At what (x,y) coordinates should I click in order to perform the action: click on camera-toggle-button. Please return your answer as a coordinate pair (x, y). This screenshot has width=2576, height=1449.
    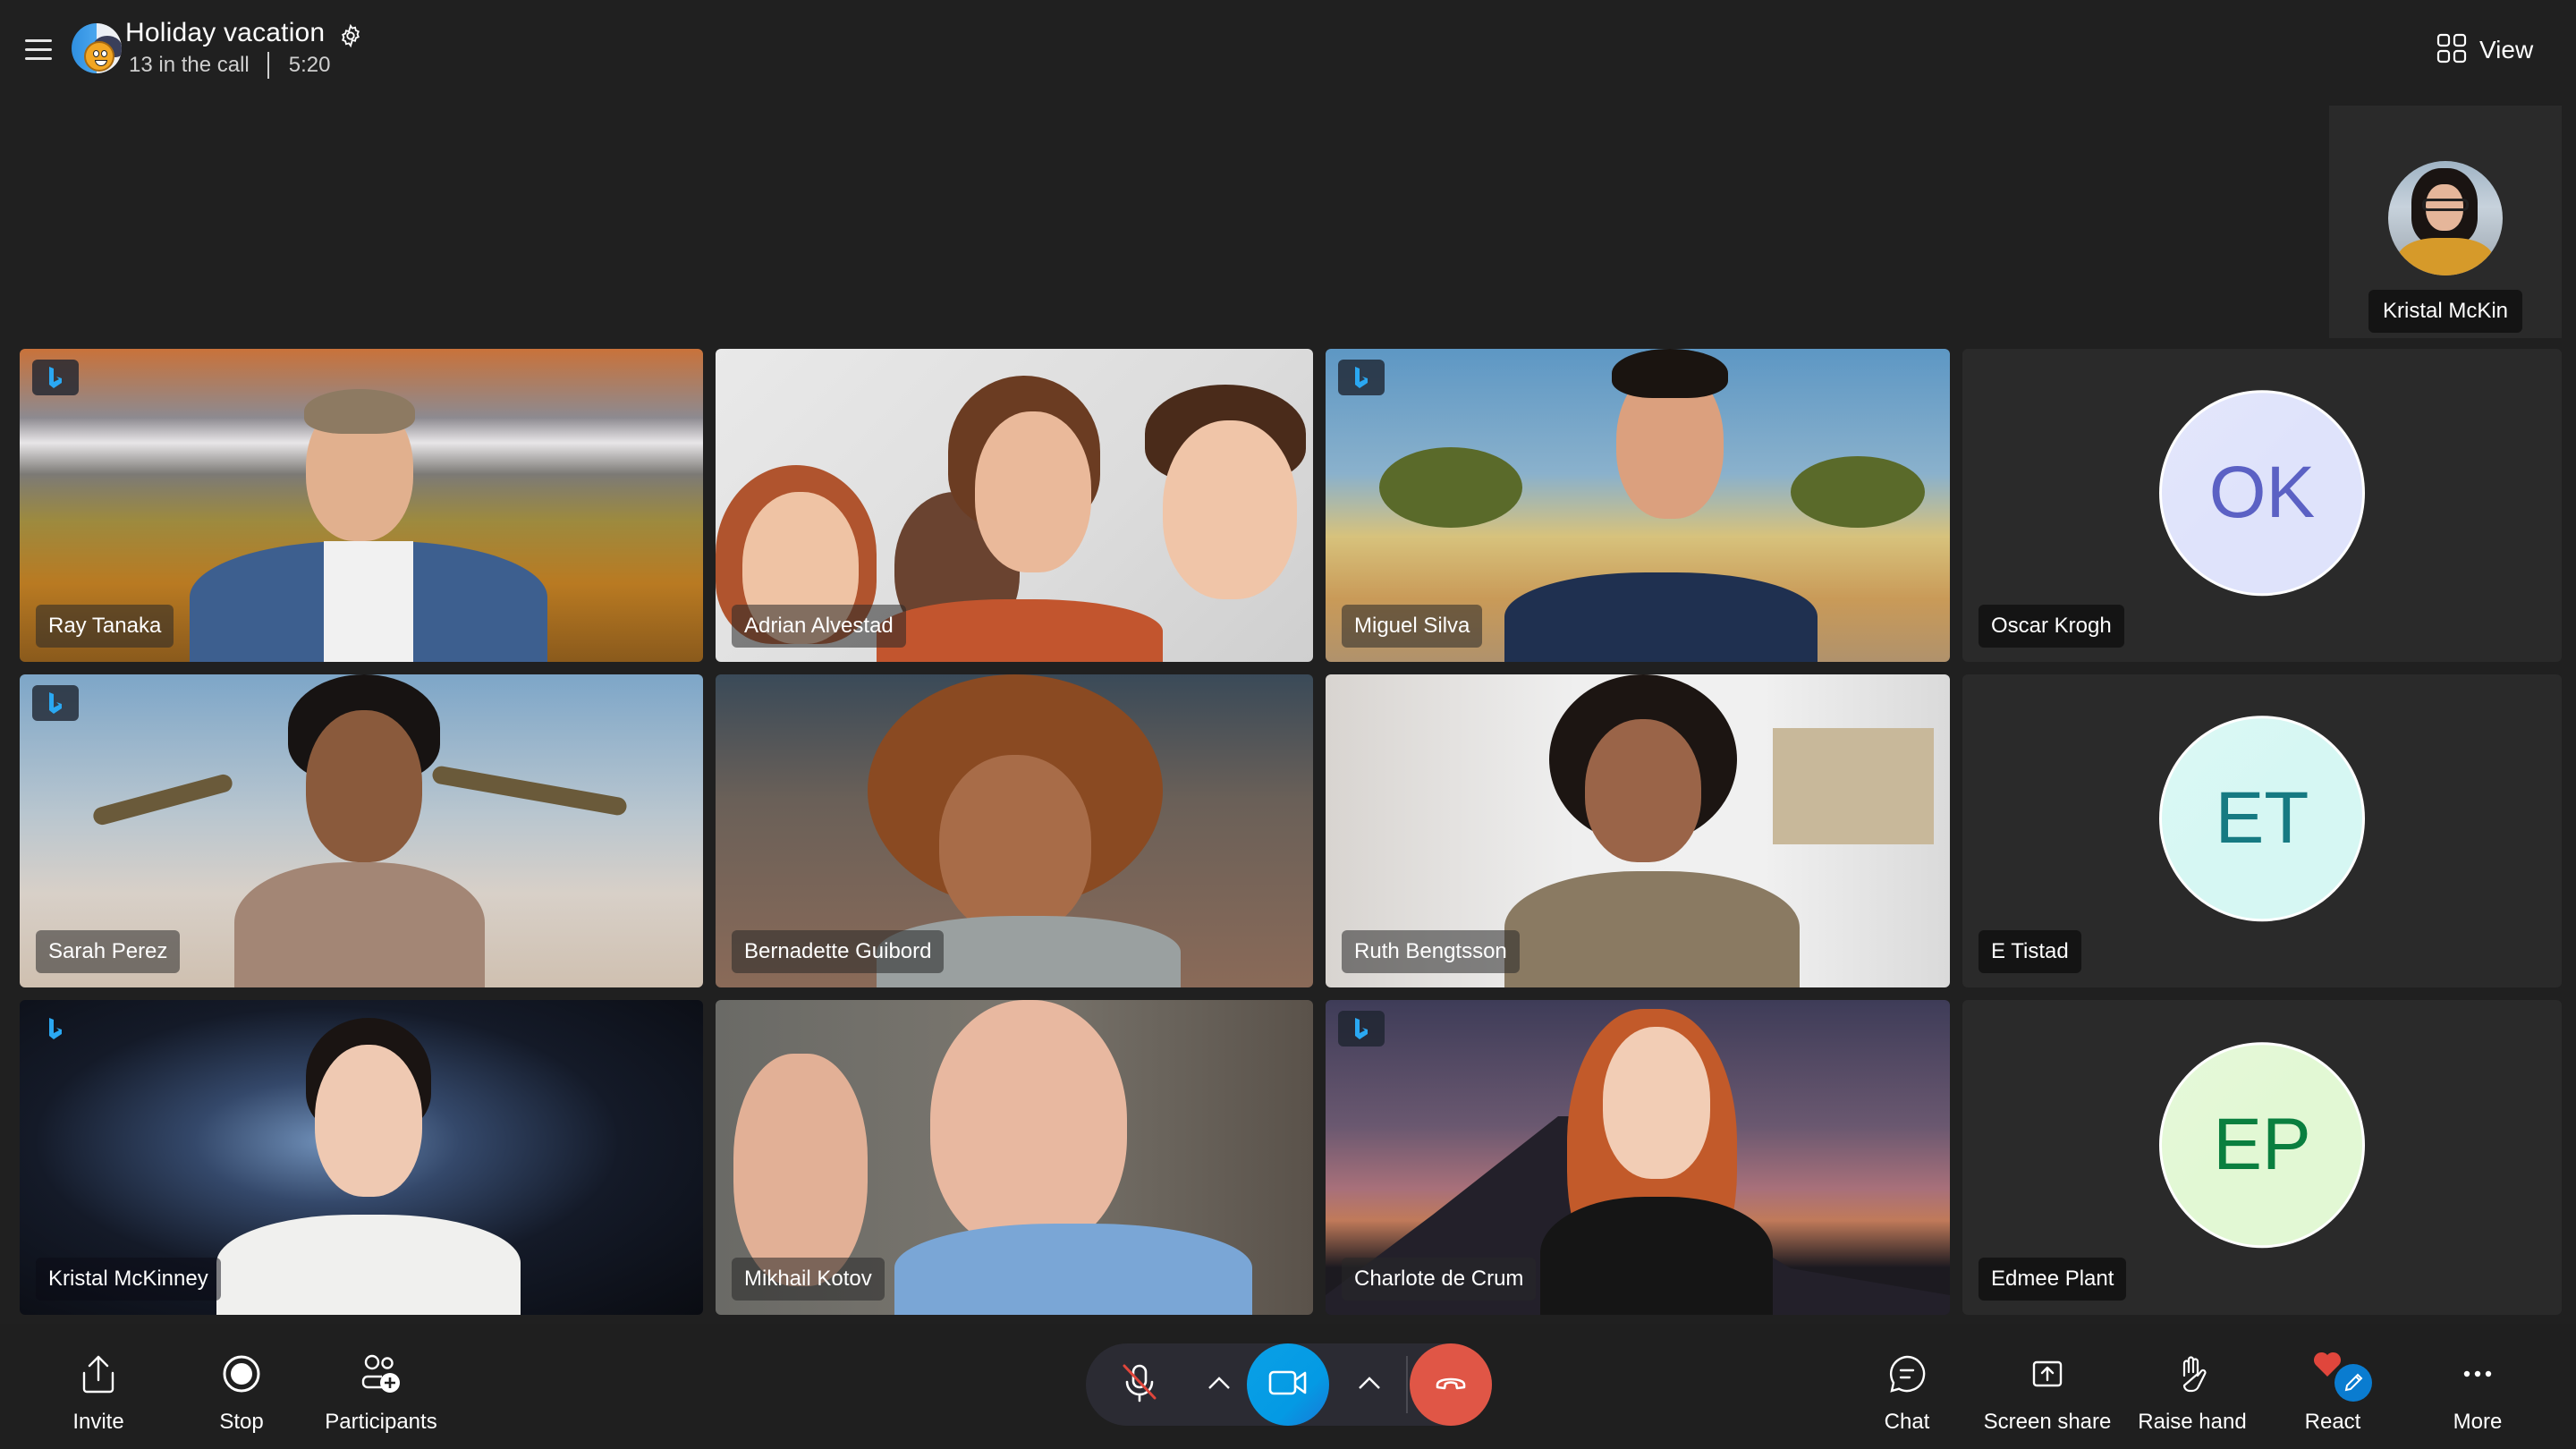
    Looking at the image, I should click on (1288, 1384).